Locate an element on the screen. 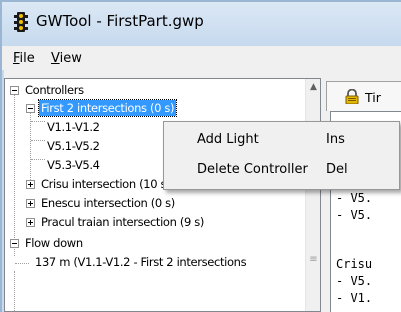 This screenshot has width=401, height=312. menu-item-shortcut: Ins is located at coordinates (335, 139).